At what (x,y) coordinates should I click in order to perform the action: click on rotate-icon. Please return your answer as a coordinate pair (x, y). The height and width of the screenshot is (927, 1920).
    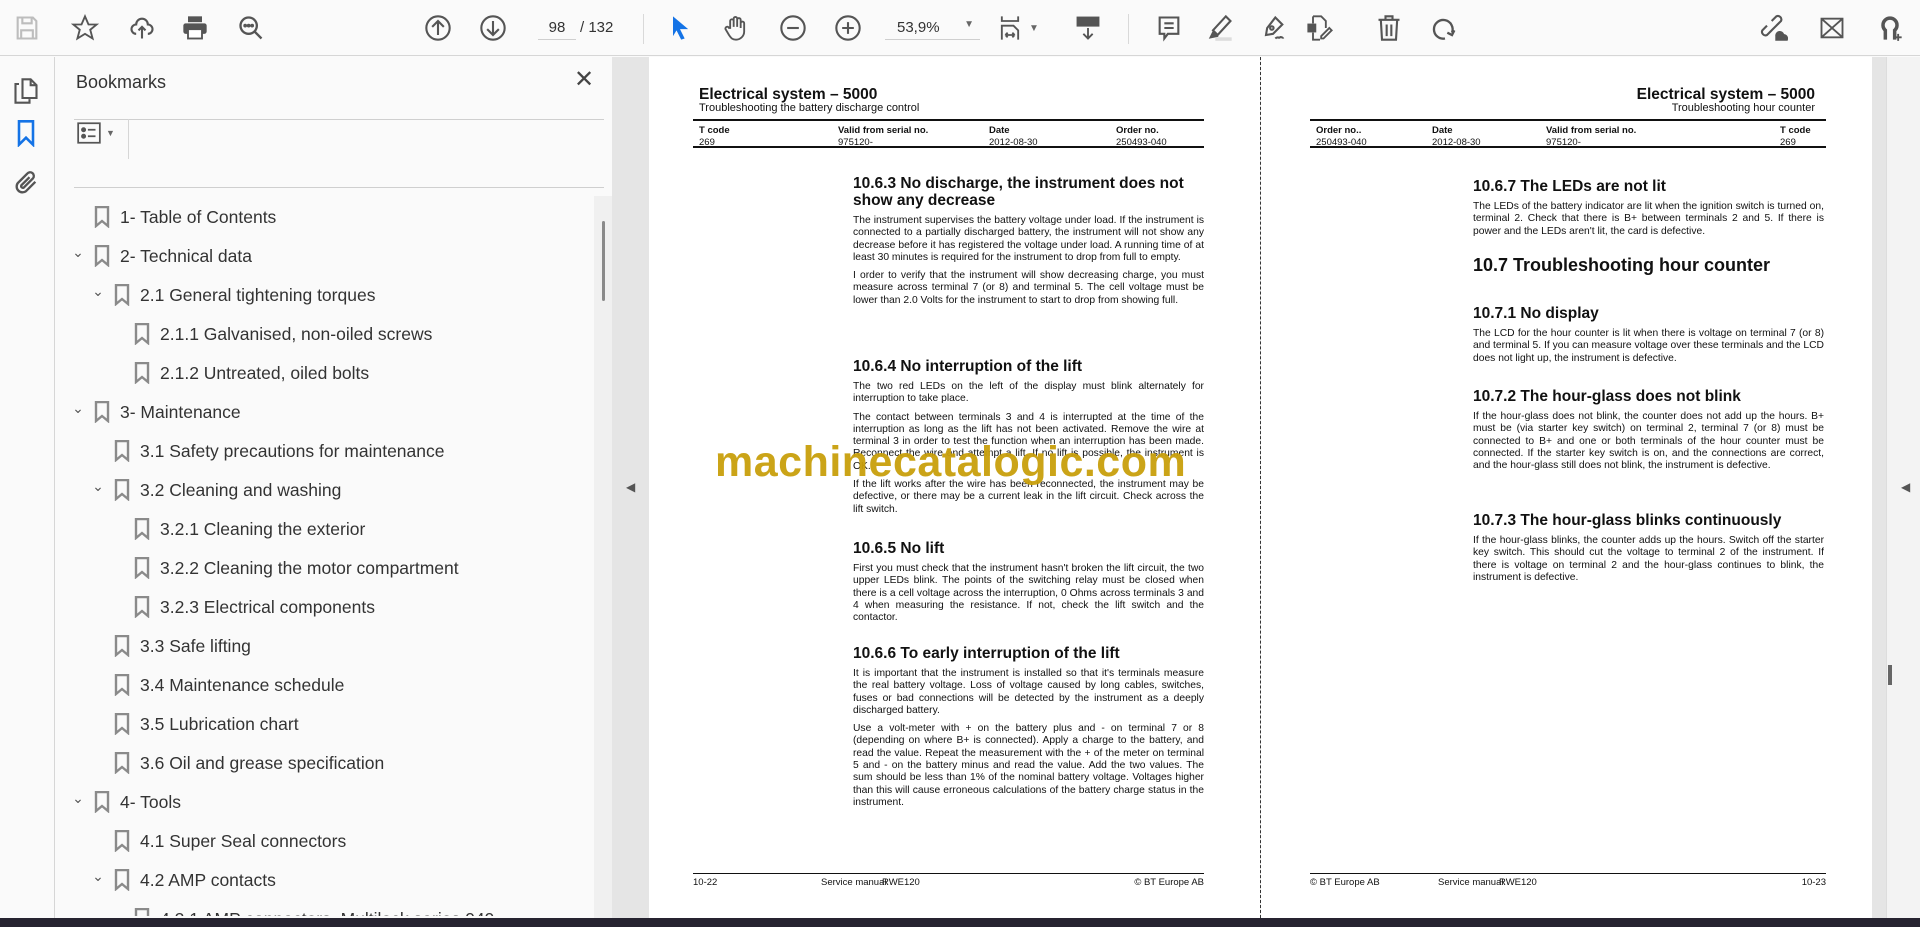
    Looking at the image, I should click on (1445, 28).